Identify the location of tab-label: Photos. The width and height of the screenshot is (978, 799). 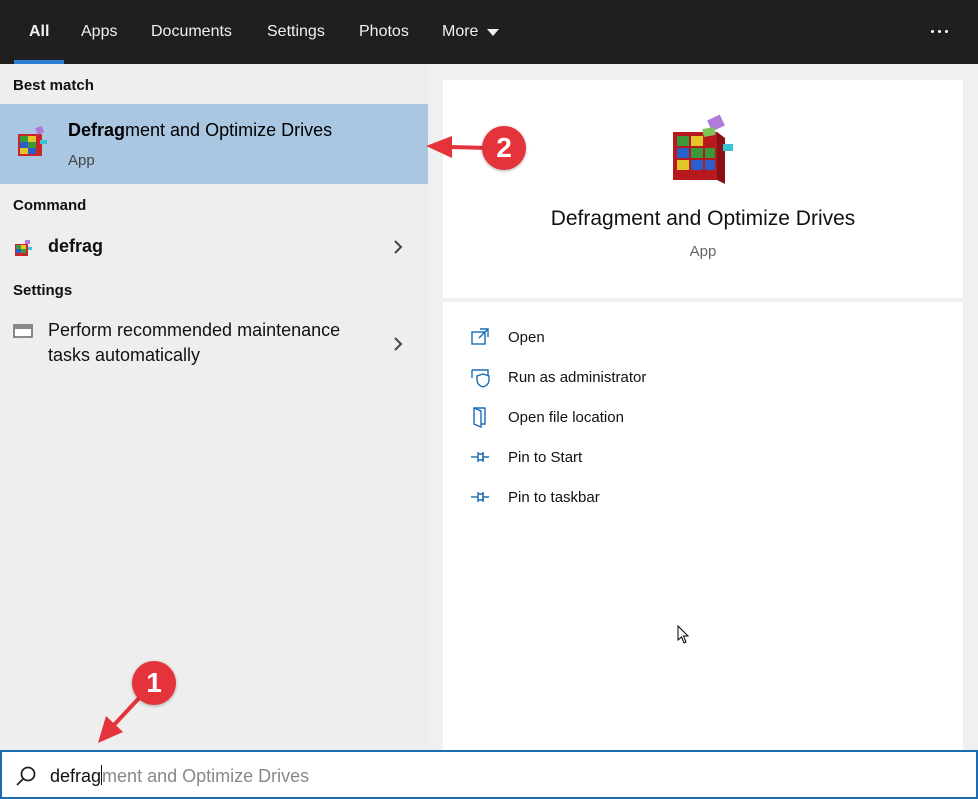
(384, 31).